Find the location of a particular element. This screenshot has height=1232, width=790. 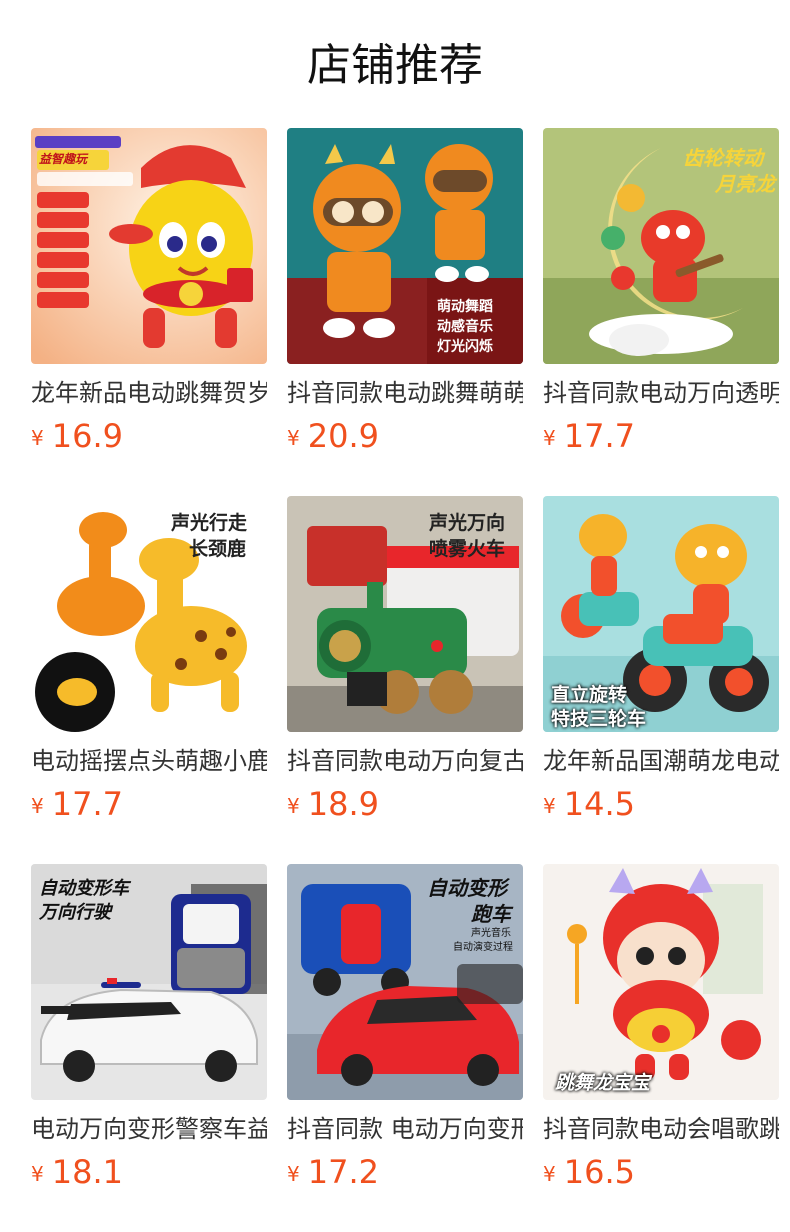

product-card: 自动变形 跑车 声光音乐 自动演变过程 抖音同款 电动万向变形 ¥17.2 is located at coordinates (405, 1032).